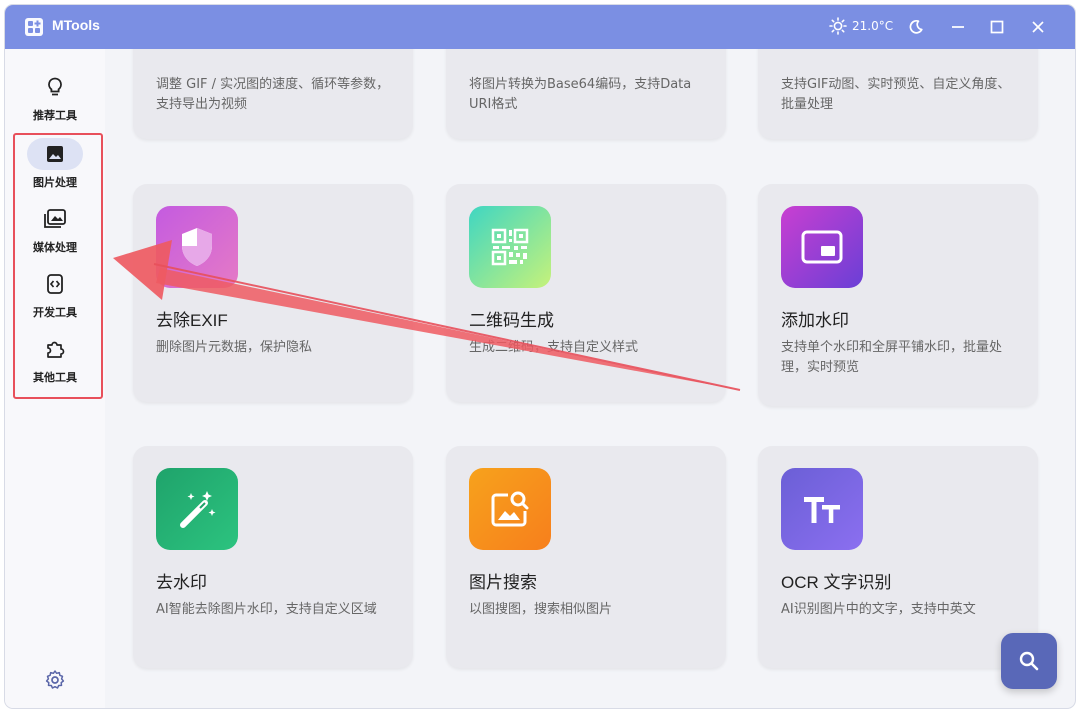 This screenshot has height=714, width=1080. I want to click on text-icon, so click(822, 510).